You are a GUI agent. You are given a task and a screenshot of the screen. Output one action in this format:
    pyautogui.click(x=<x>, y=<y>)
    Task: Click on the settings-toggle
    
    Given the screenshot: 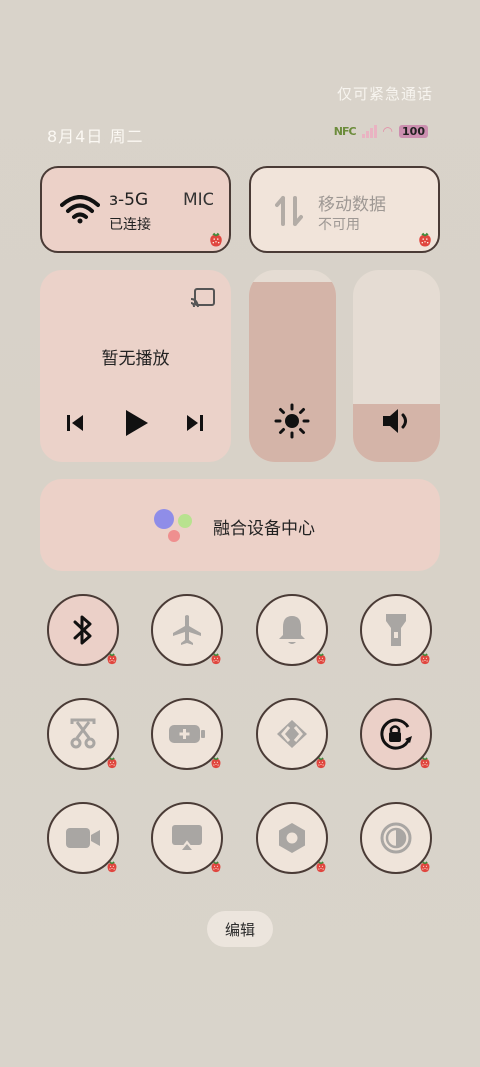 What is the action you would take?
    pyautogui.click(x=292, y=838)
    